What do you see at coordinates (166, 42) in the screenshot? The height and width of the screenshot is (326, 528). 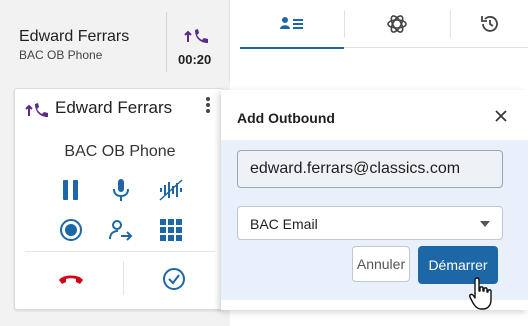 I see `call-header-divider` at bounding box center [166, 42].